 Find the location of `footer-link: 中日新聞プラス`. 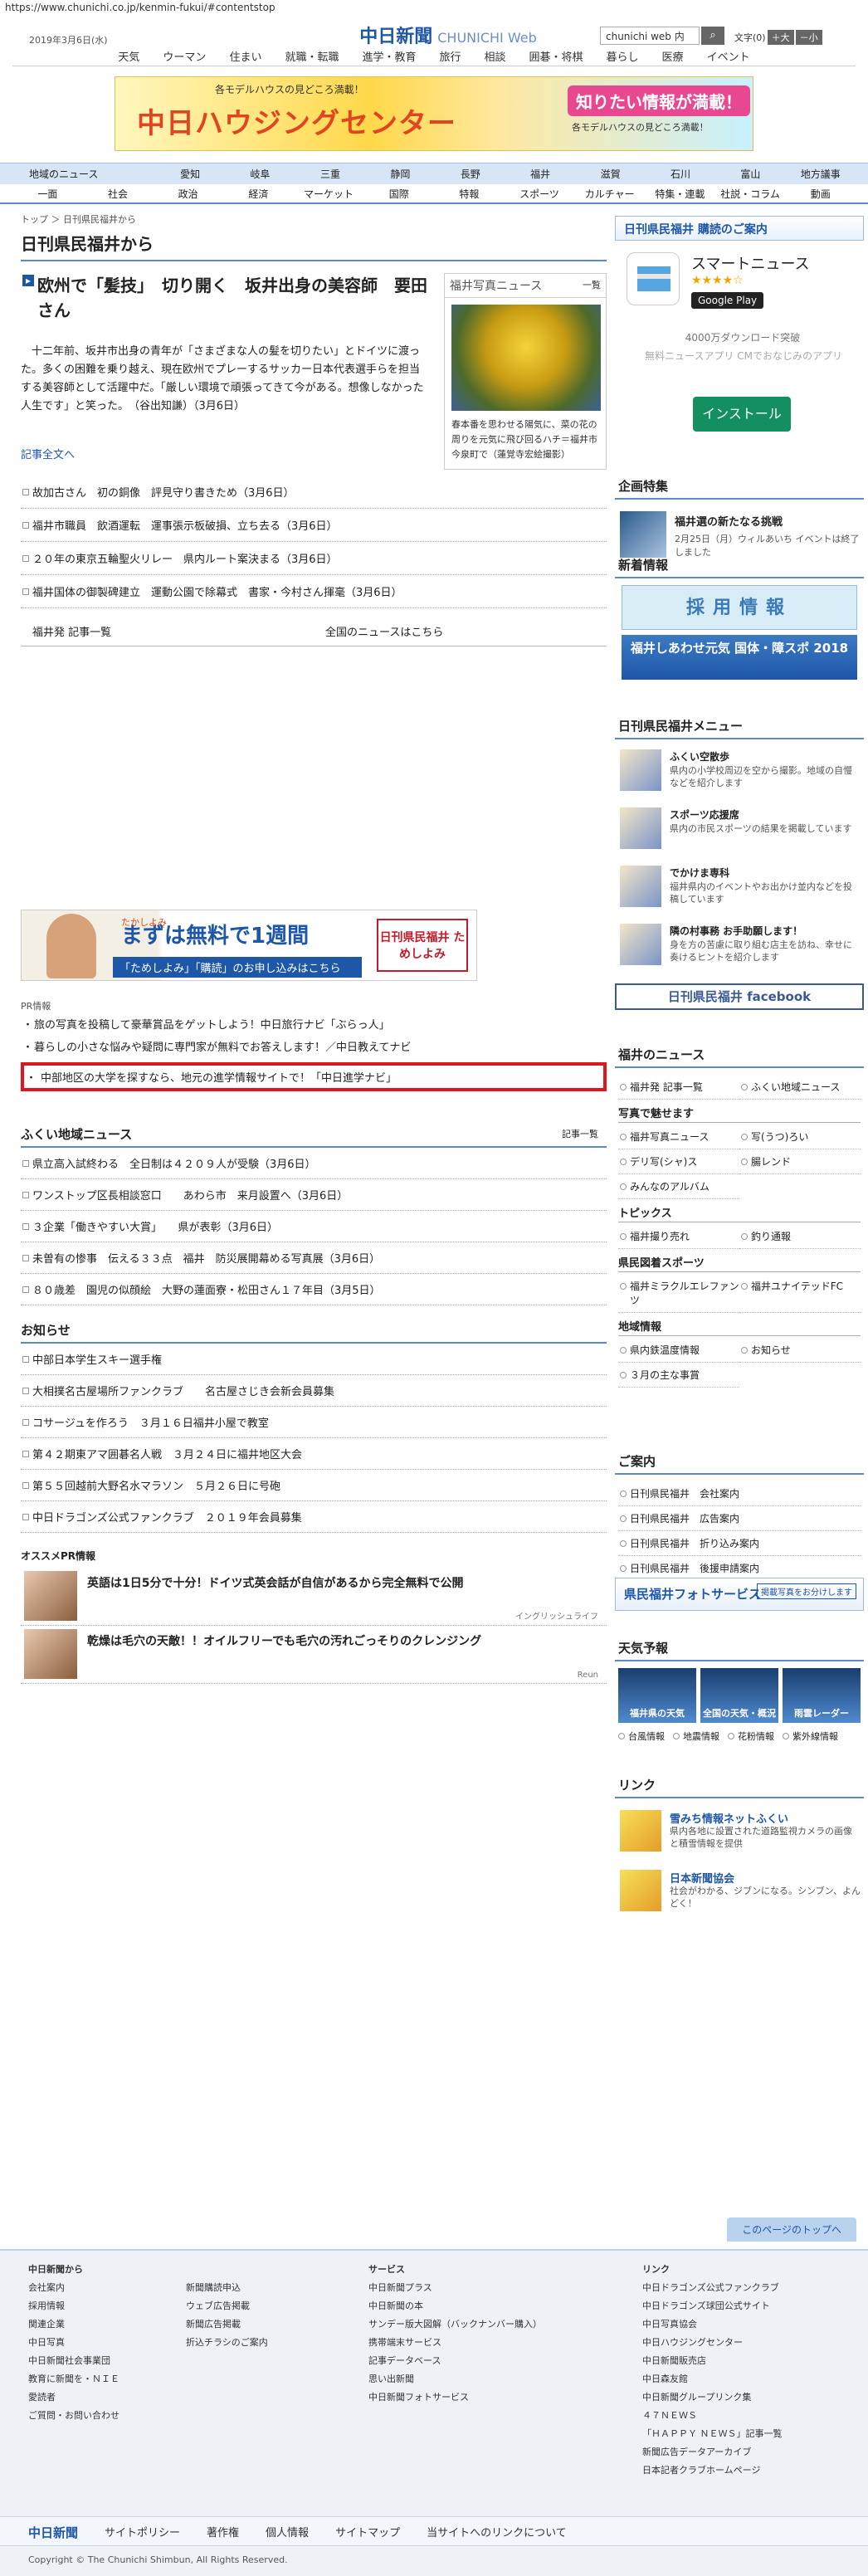

footer-link: 中日新聞プラス is located at coordinates (505, 2288).